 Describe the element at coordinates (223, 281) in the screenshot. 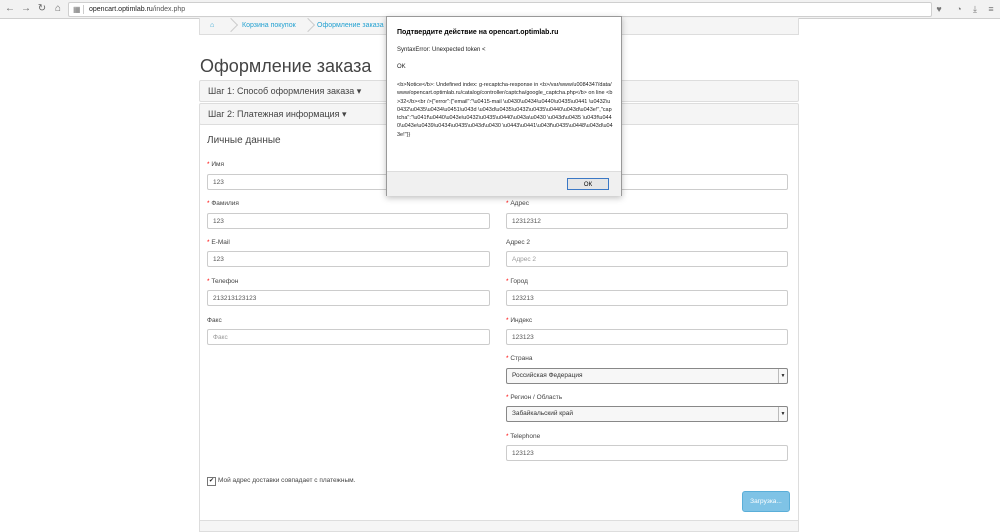

I see `telephone-label: * Телефон` at that location.